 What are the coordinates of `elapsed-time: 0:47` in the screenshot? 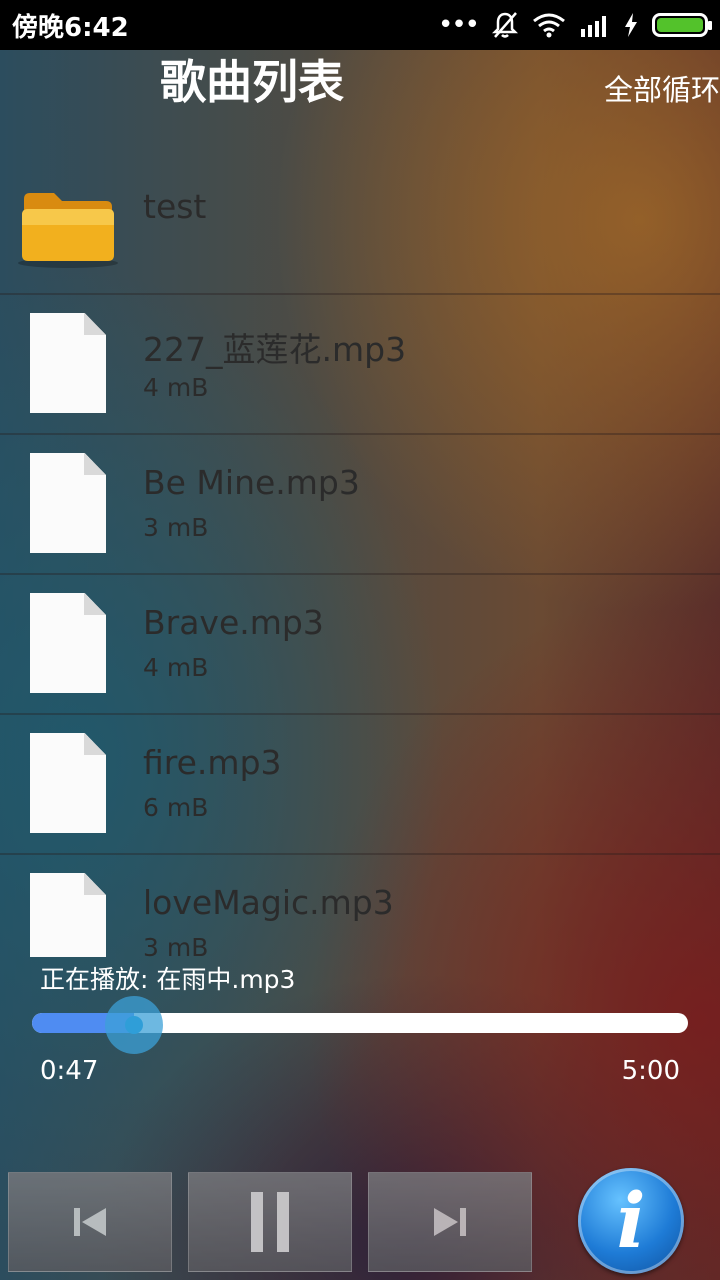 It's located at (69, 1071).